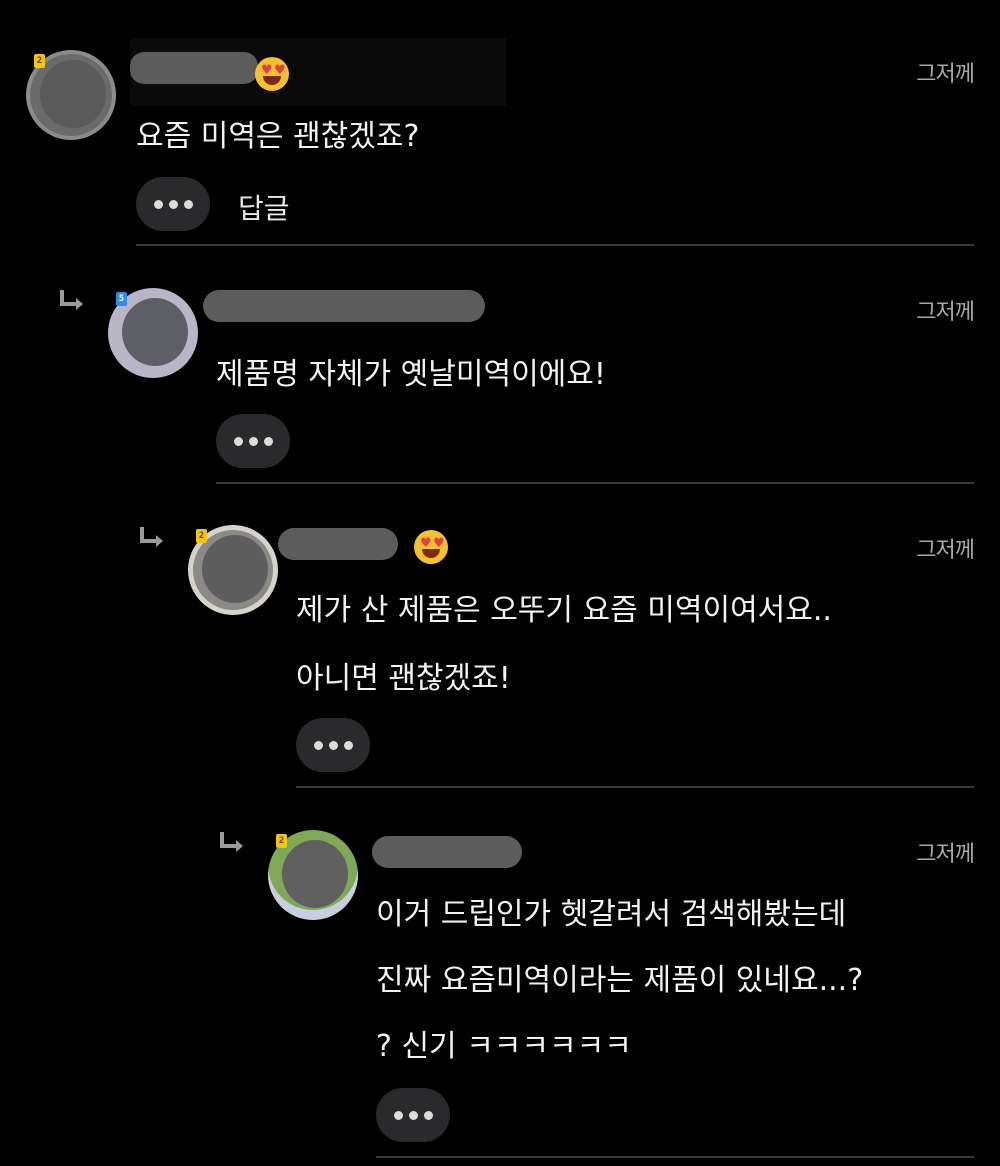 The width and height of the screenshot is (1000, 1166). I want to click on comment-text-line-1: 제가 산 제품은 오뚜기 요즘 미역이여서요.., so click(564, 610).